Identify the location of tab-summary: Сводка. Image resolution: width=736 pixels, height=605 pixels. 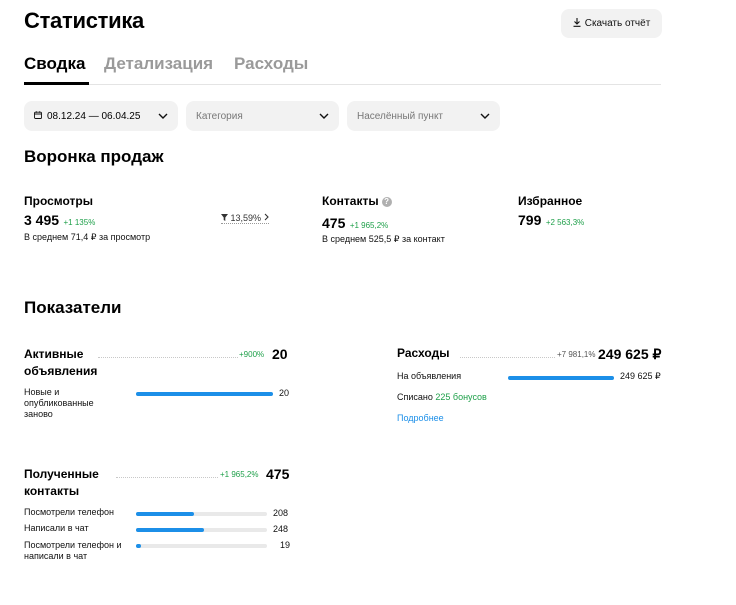
(54, 64).